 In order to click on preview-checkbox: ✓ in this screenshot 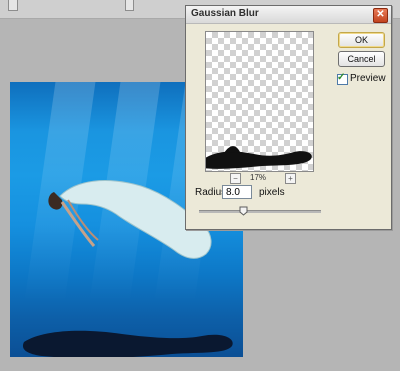, I will do `click(342, 78)`.